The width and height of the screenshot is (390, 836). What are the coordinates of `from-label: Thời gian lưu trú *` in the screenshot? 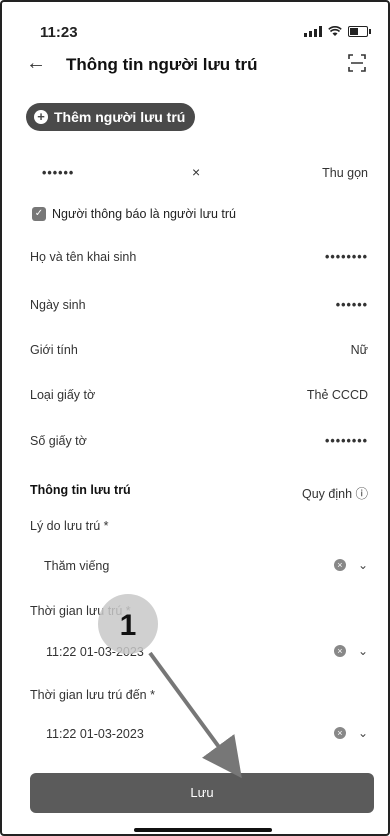 It's located at (80, 611).